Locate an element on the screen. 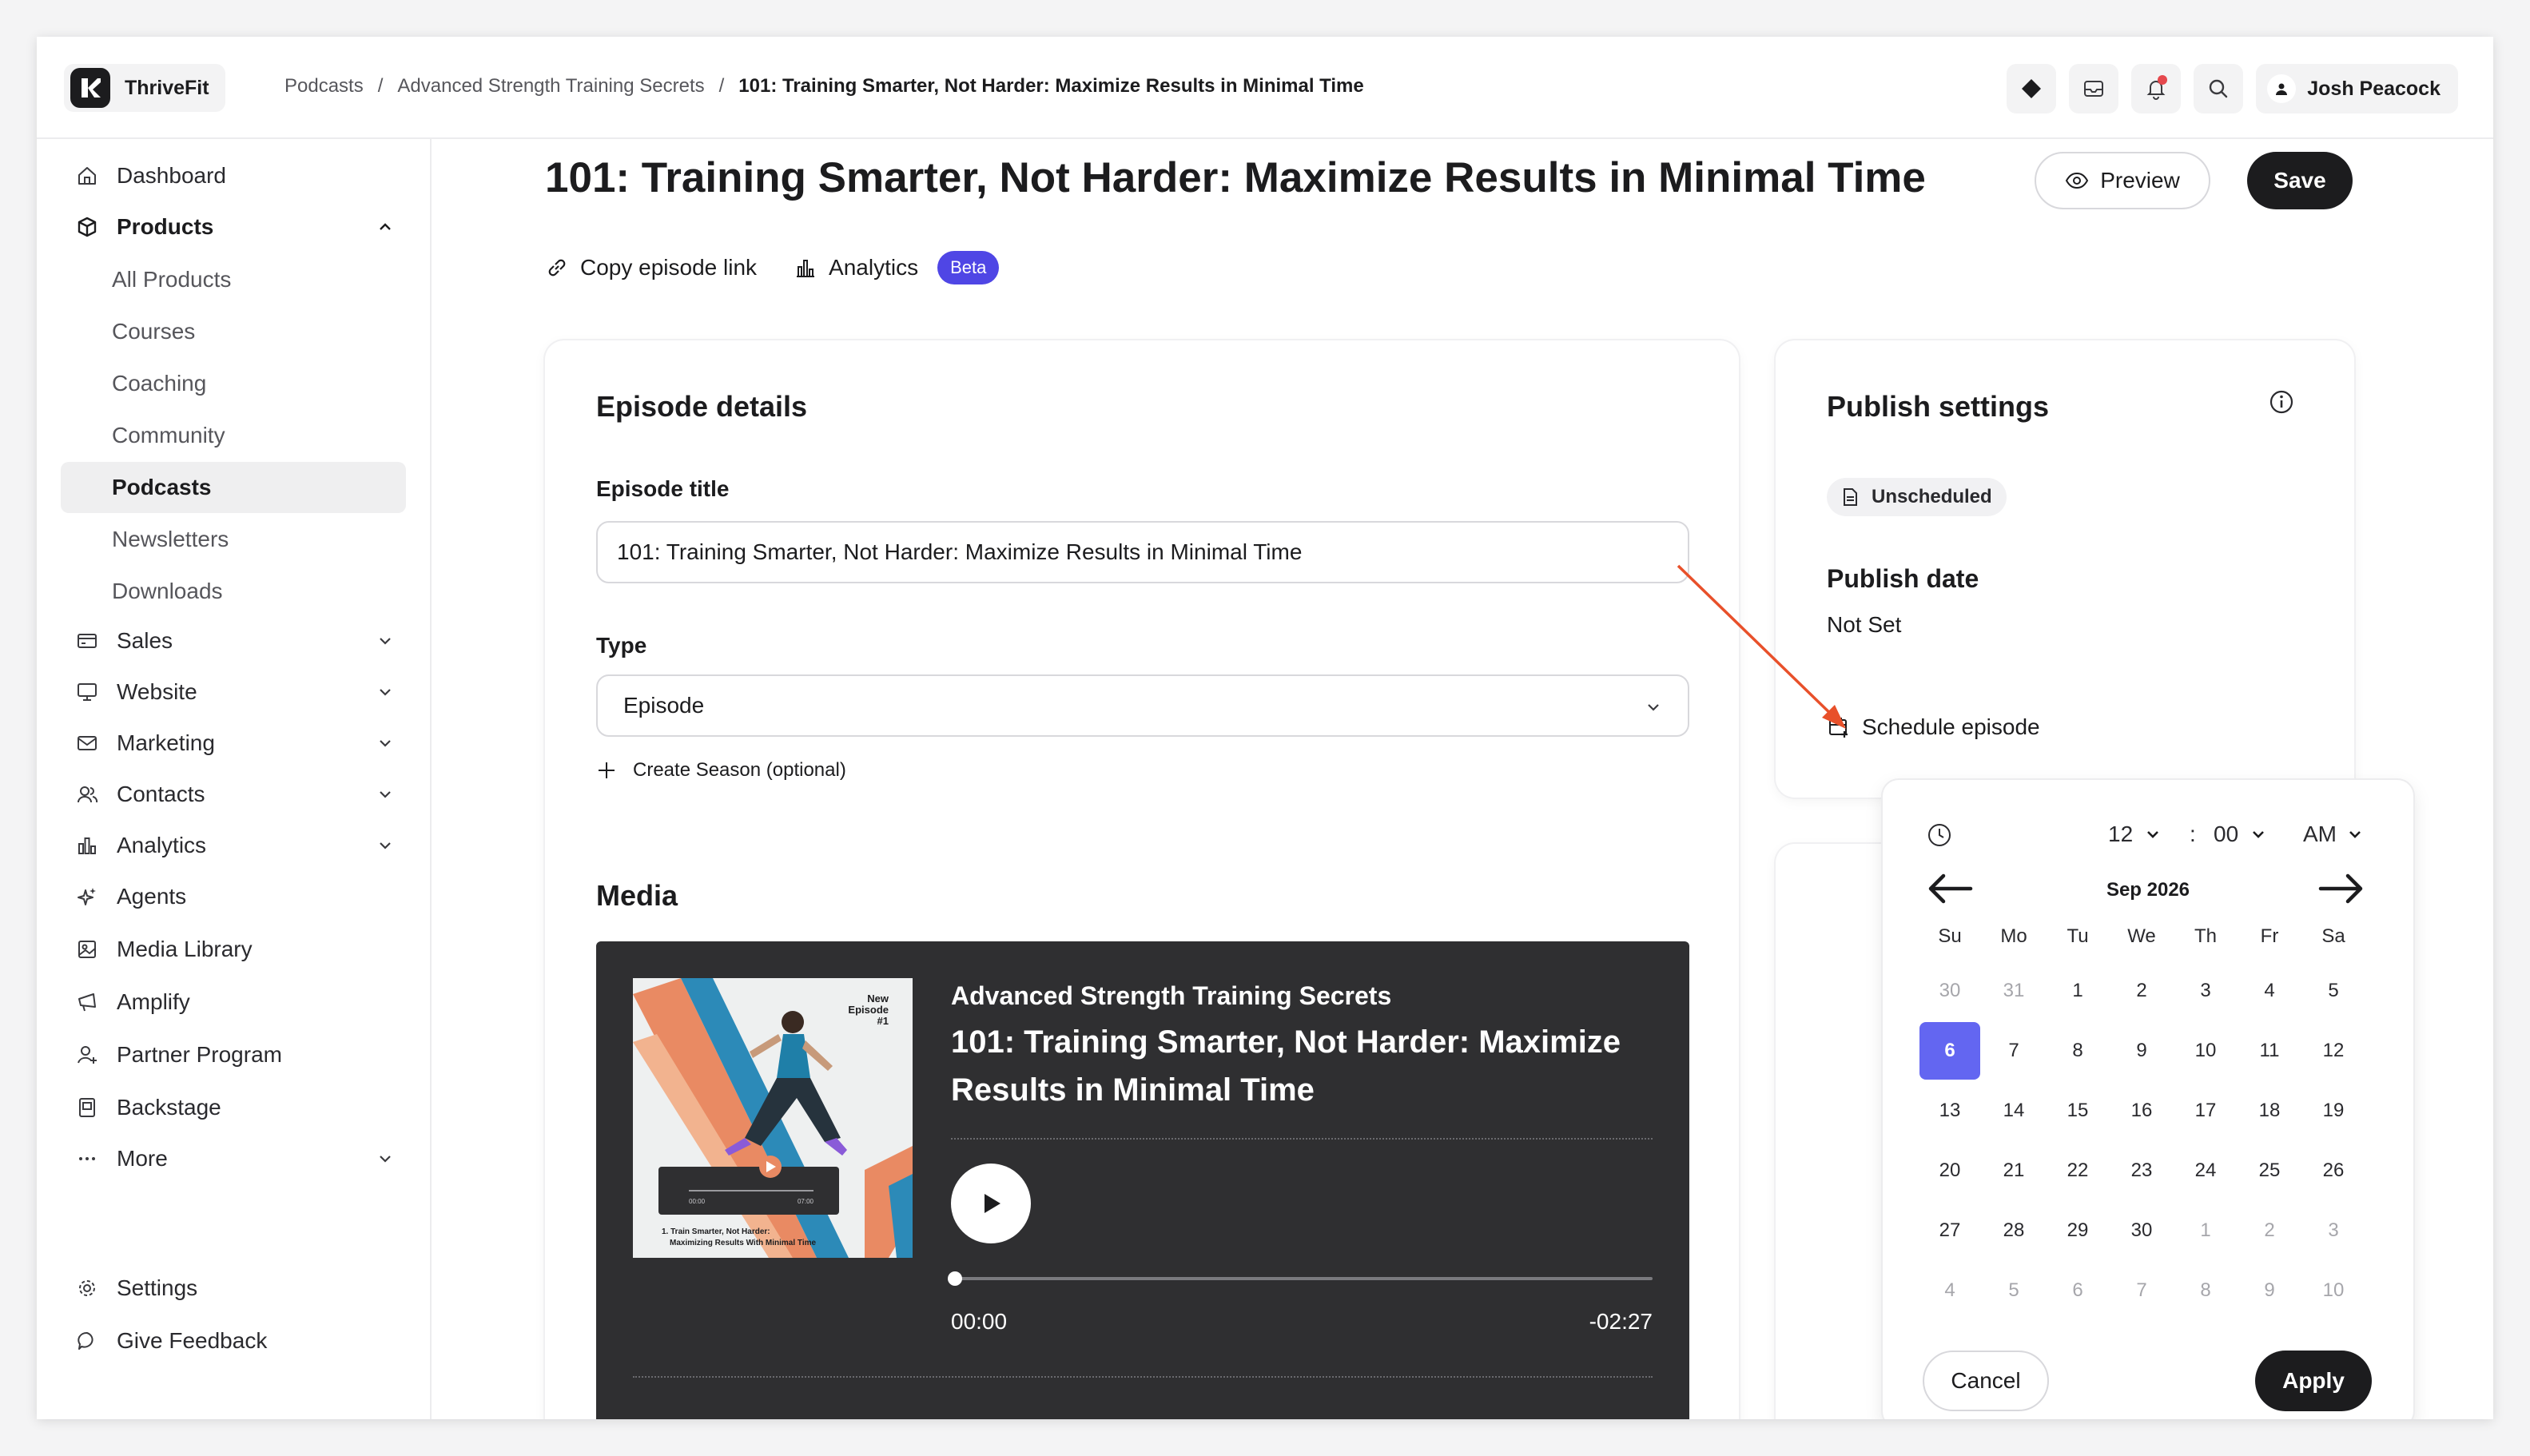 The width and height of the screenshot is (2530, 1456). annotation-arrow is located at coordinates (1762, 646).